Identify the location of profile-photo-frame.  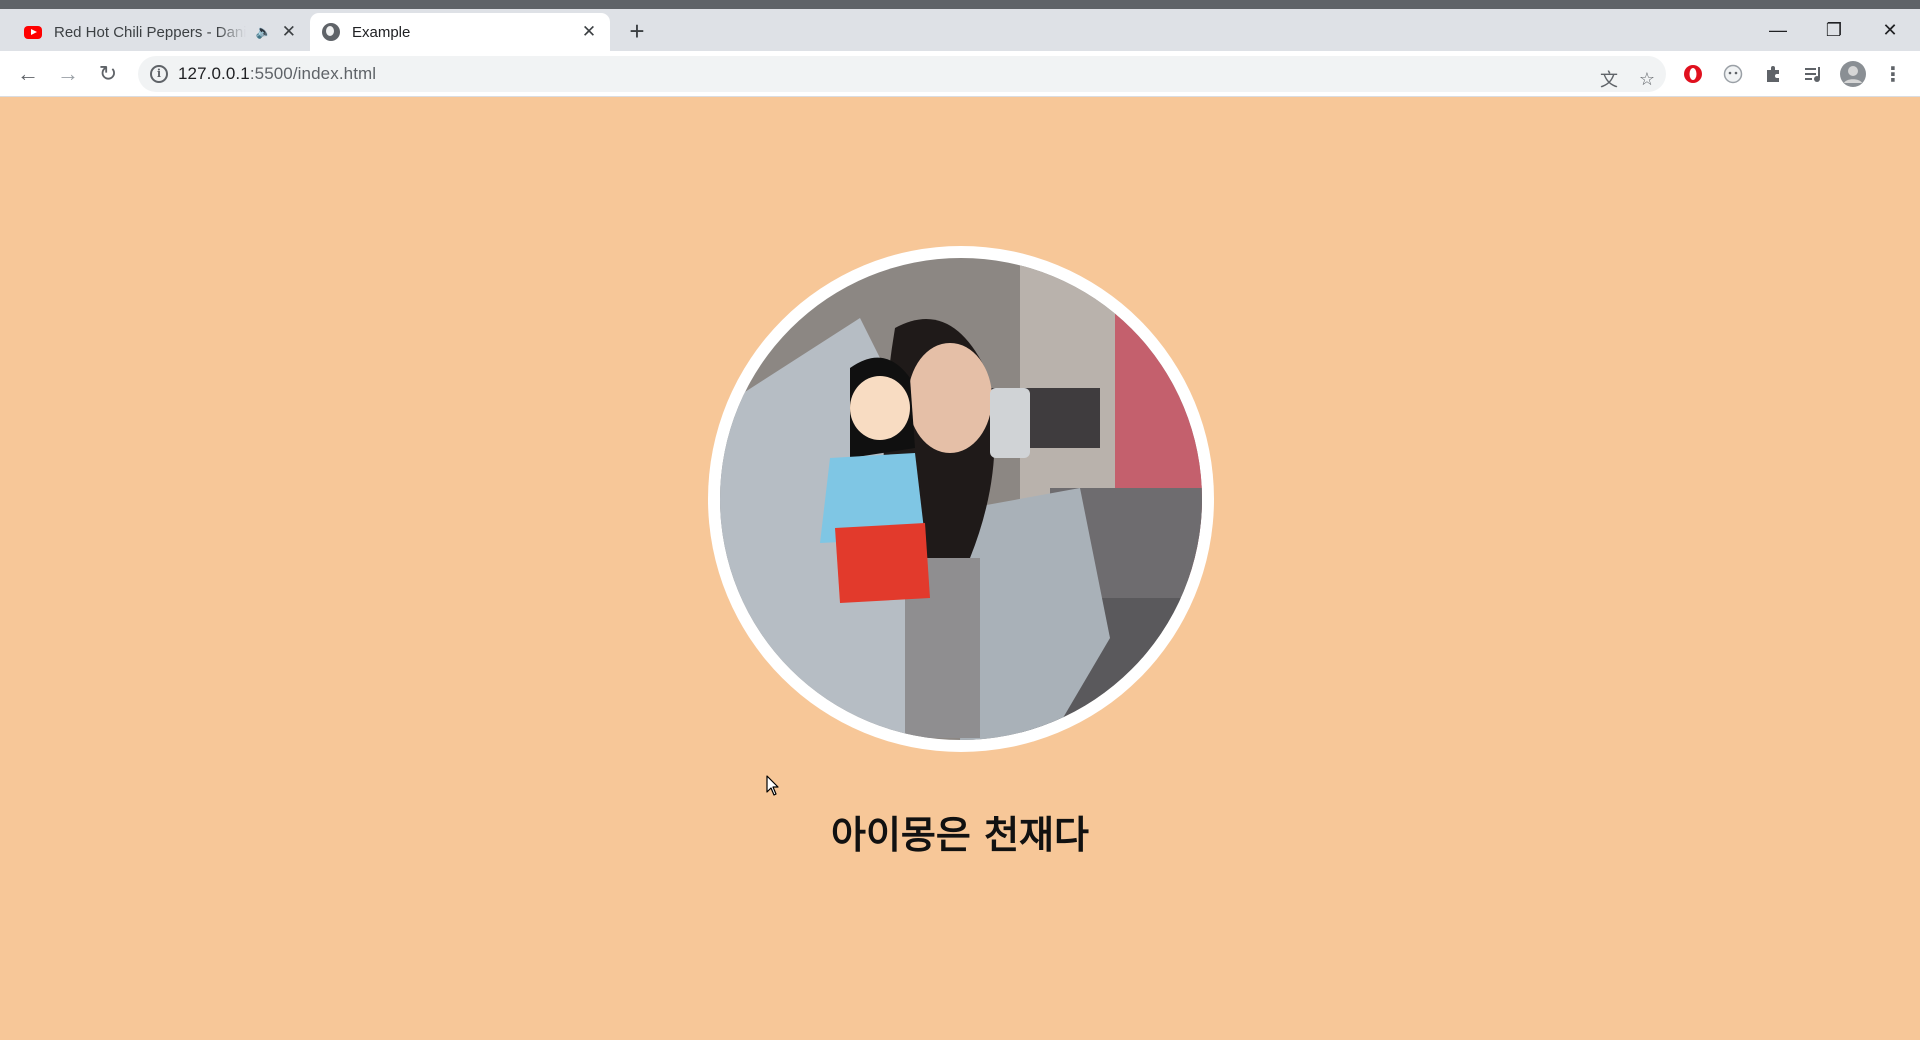
(961, 499).